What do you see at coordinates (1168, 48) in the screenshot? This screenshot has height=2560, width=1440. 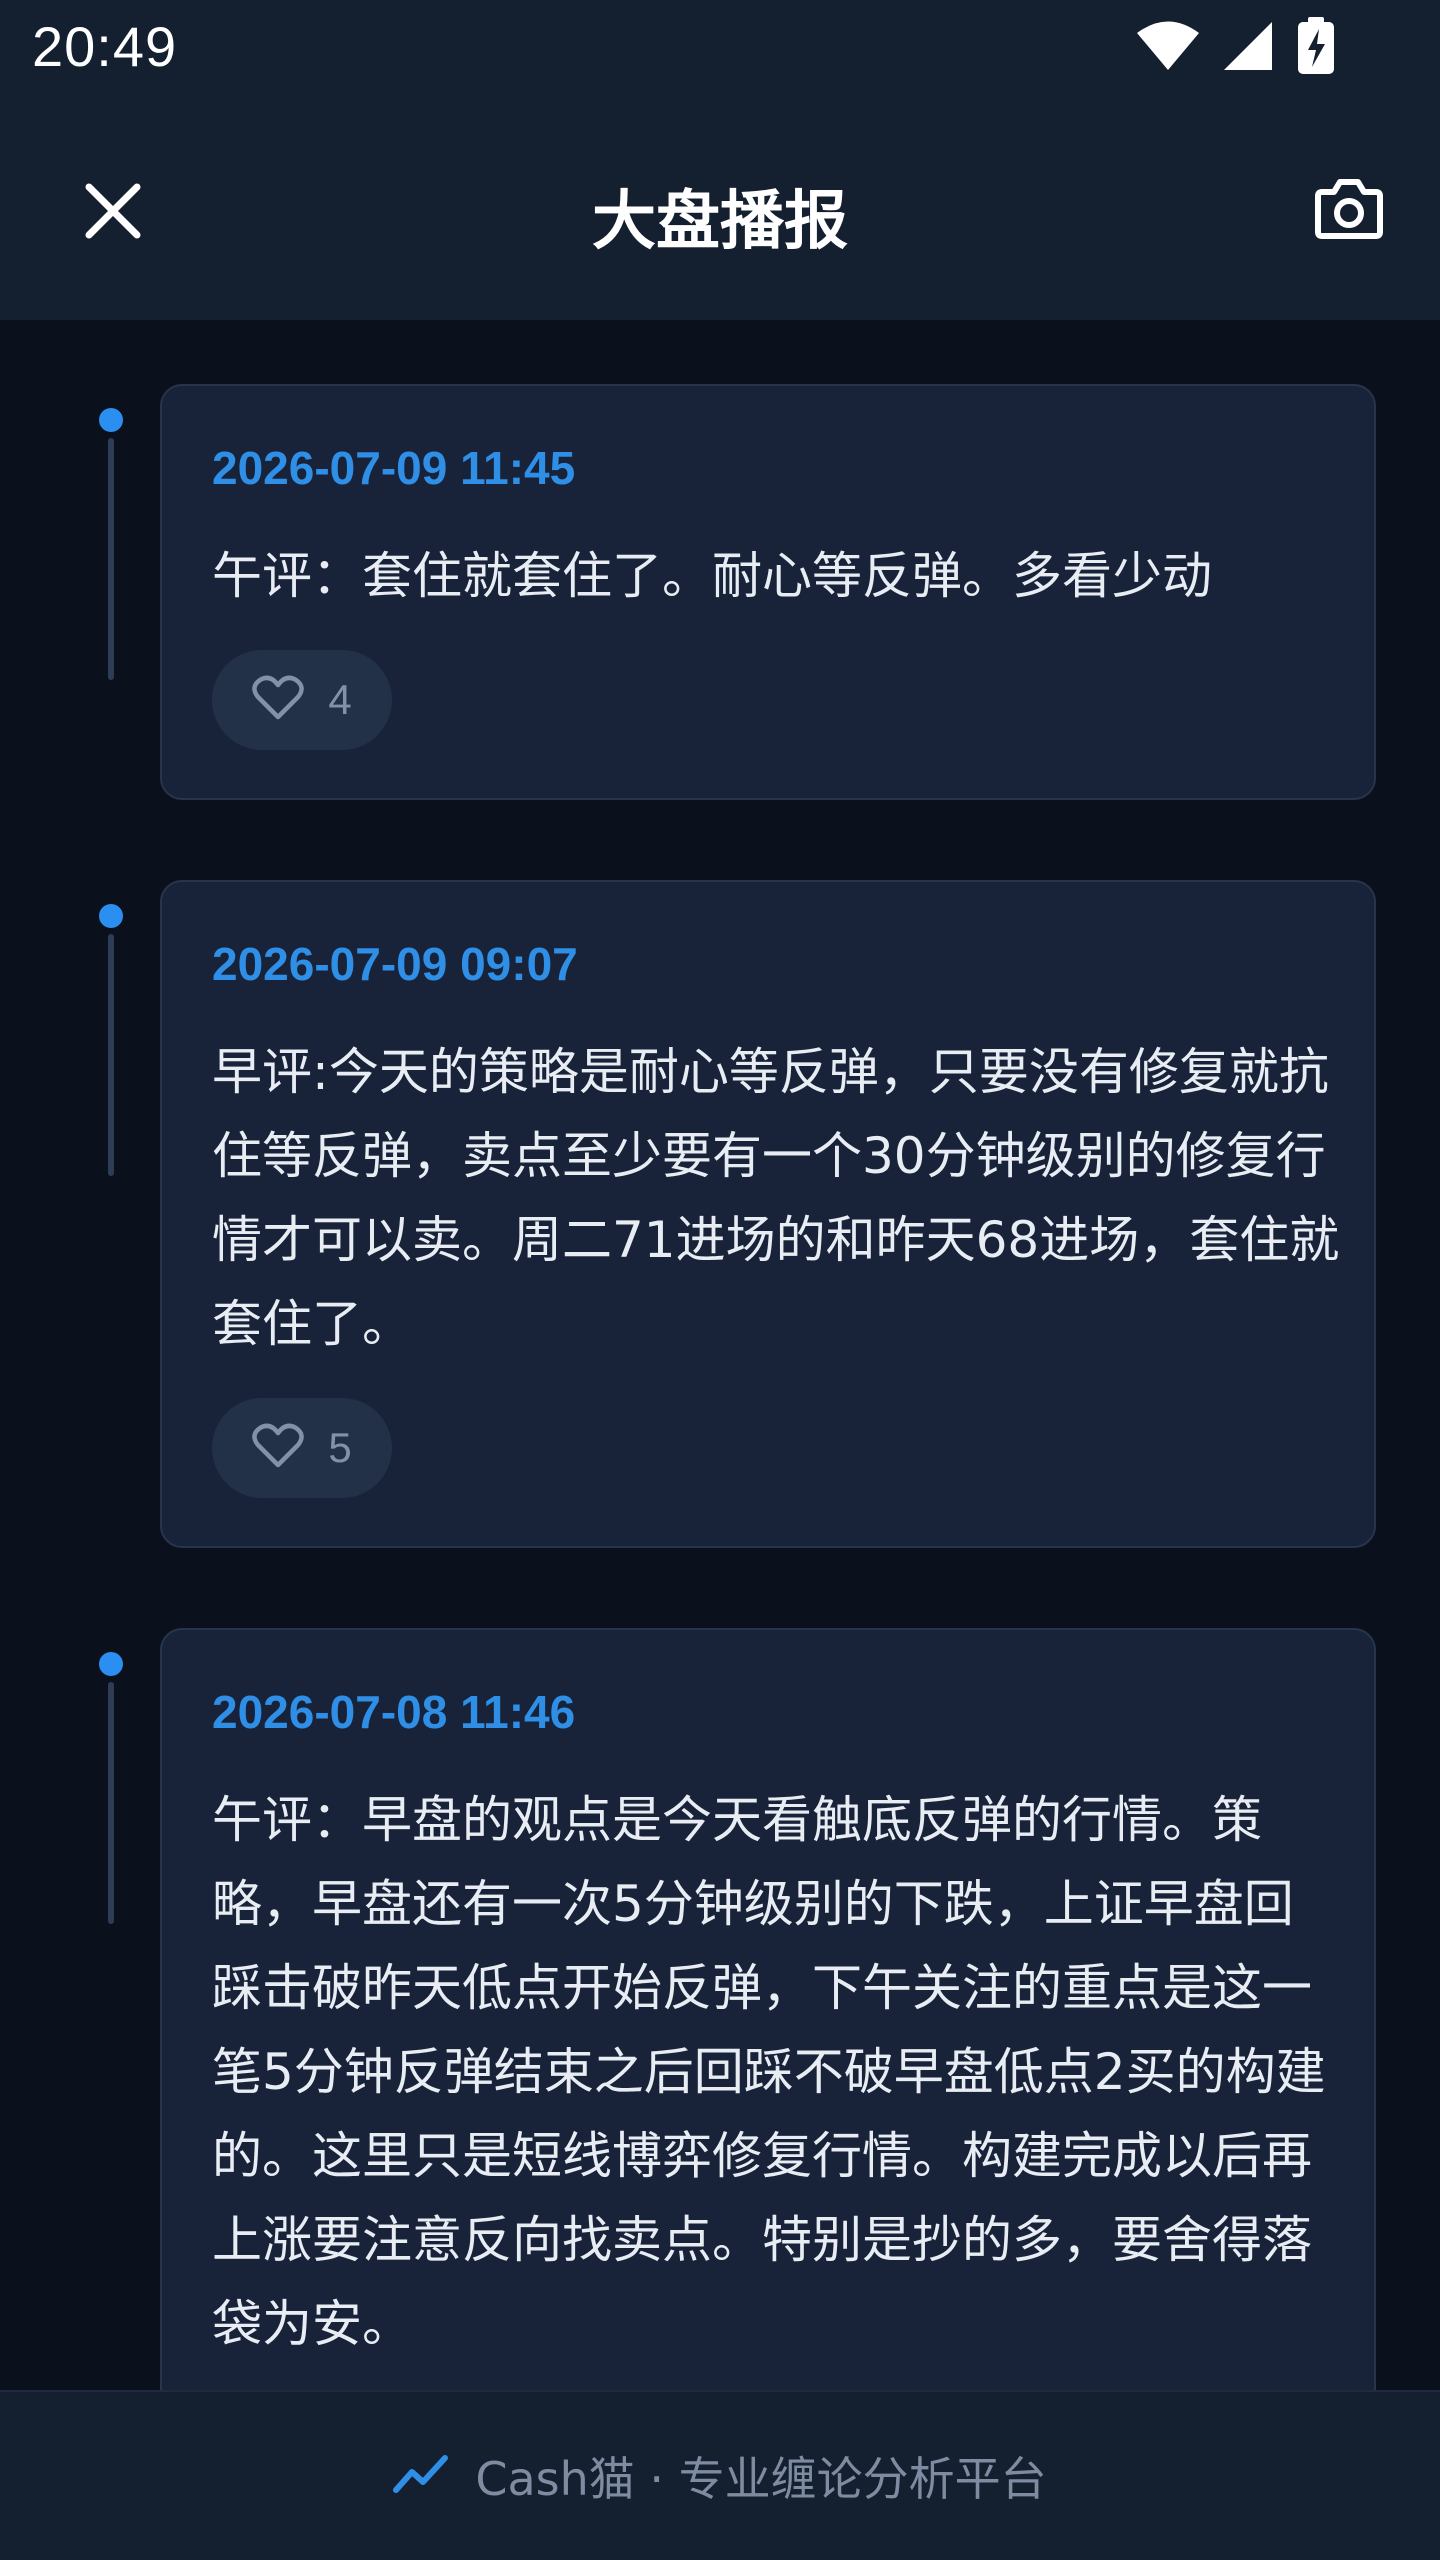 I see `wifi-icon` at bounding box center [1168, 48].